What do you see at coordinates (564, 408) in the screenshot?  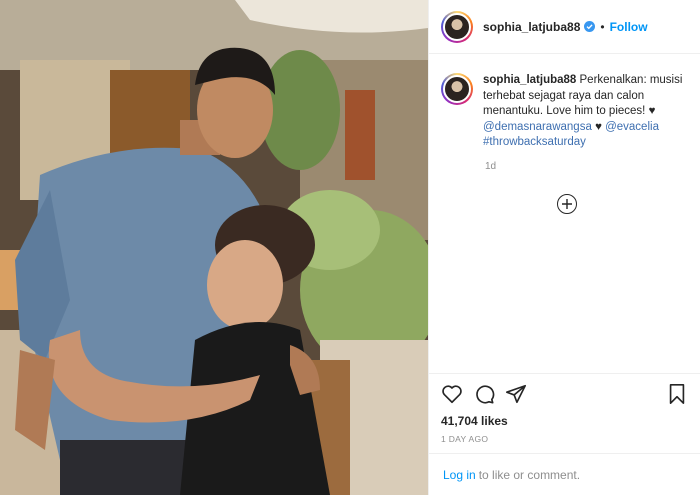 I see `actions-section: 41,704 likes 1 DAY AGO` at bounding box center [564, 408].